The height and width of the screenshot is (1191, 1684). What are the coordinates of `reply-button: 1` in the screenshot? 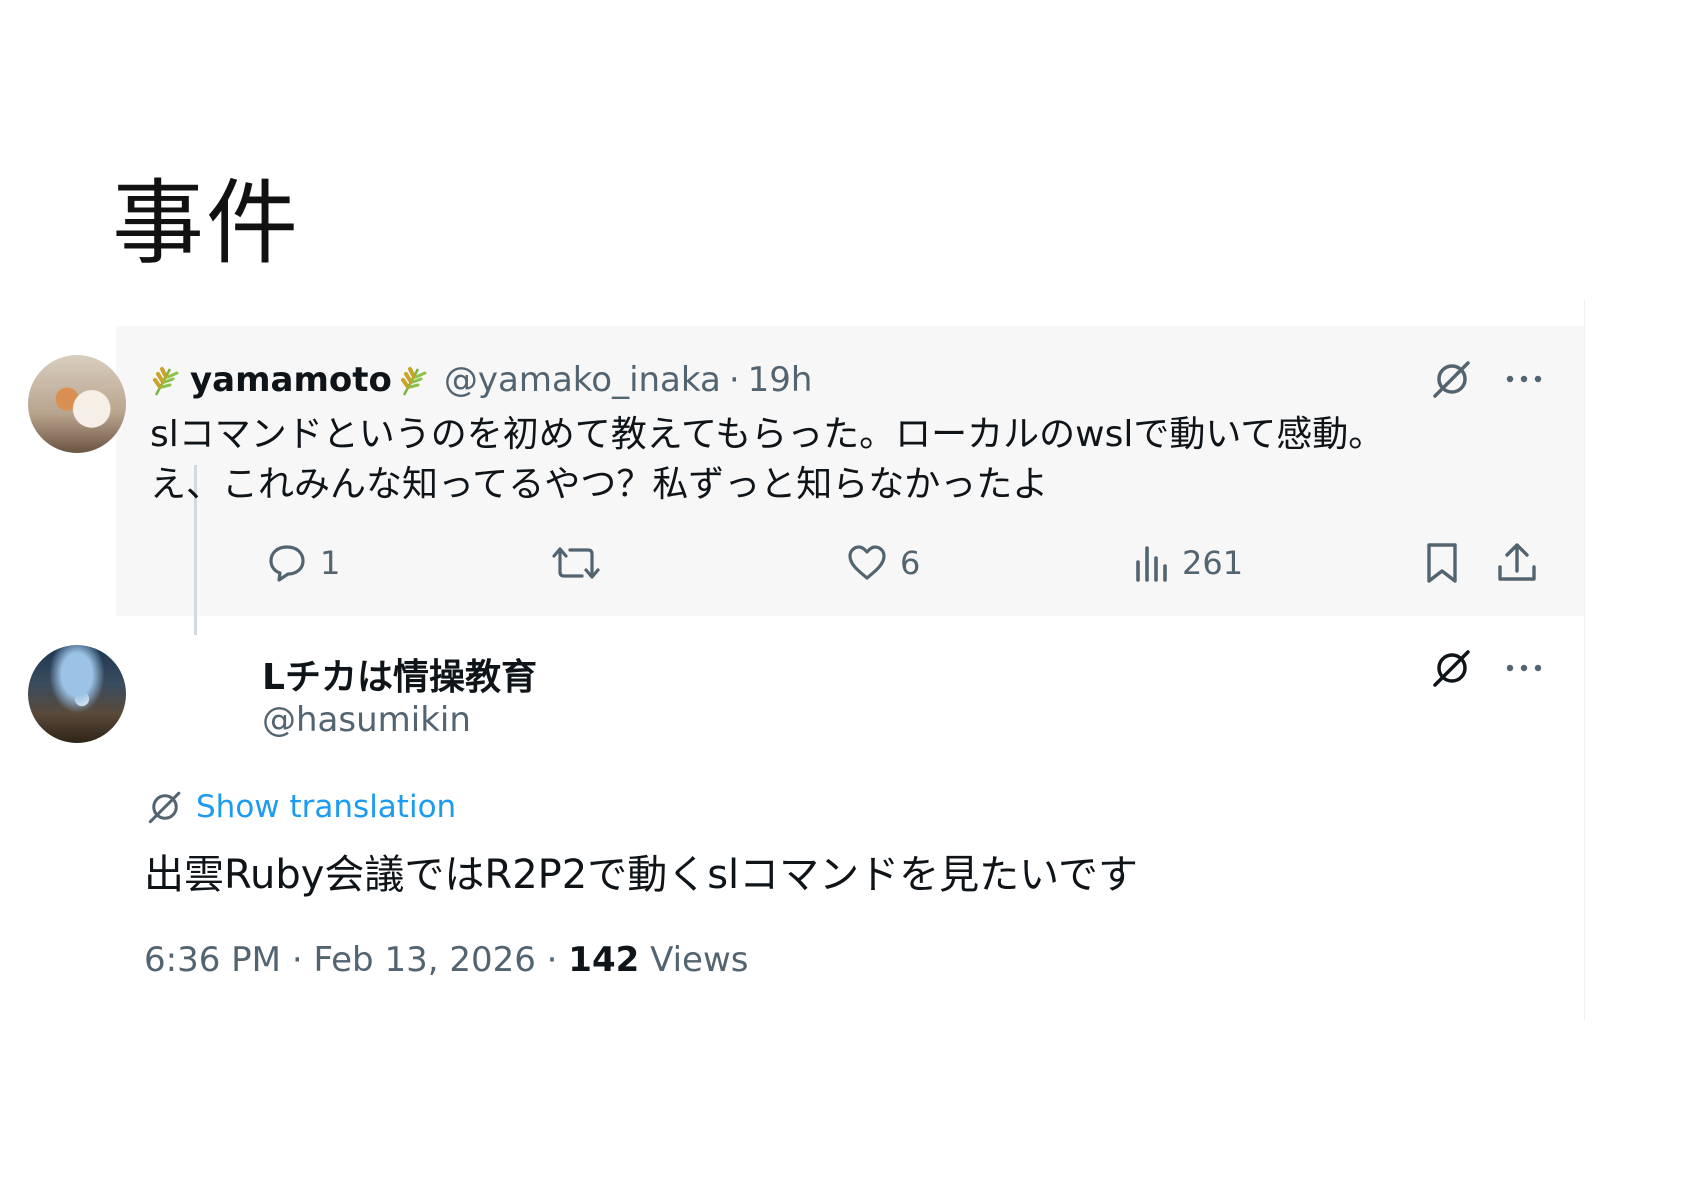 It's located at (303, 563).